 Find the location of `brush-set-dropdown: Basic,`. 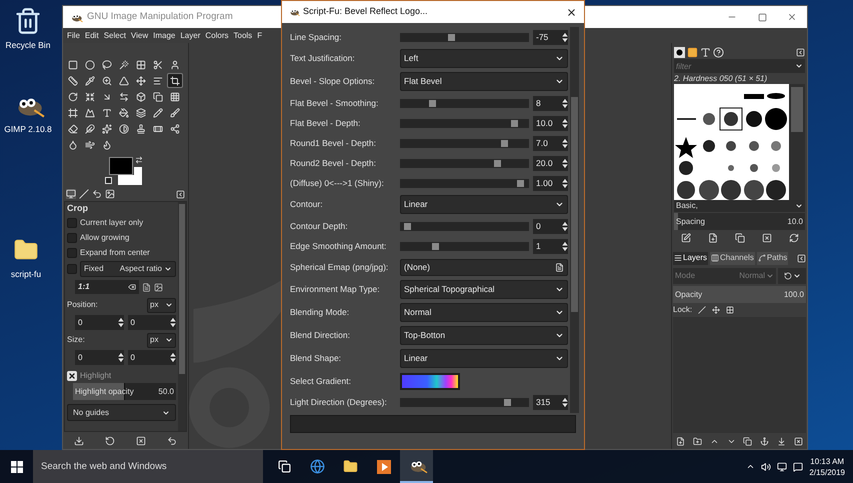

brush-set-dropdown: Basic, is located at coordinates (739, 206).